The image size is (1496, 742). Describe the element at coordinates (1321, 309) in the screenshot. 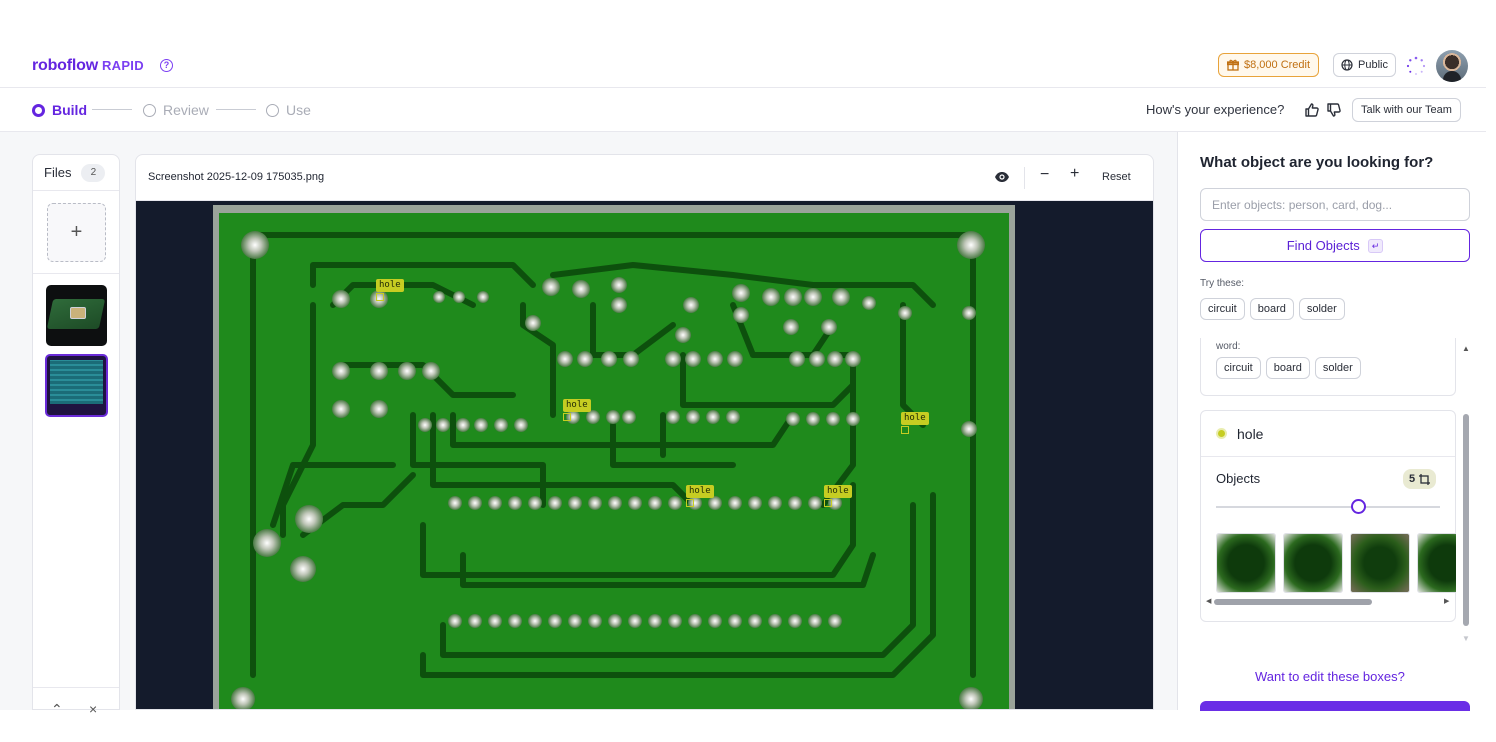

I see `suggestion-chip-solder: solder` at that location.